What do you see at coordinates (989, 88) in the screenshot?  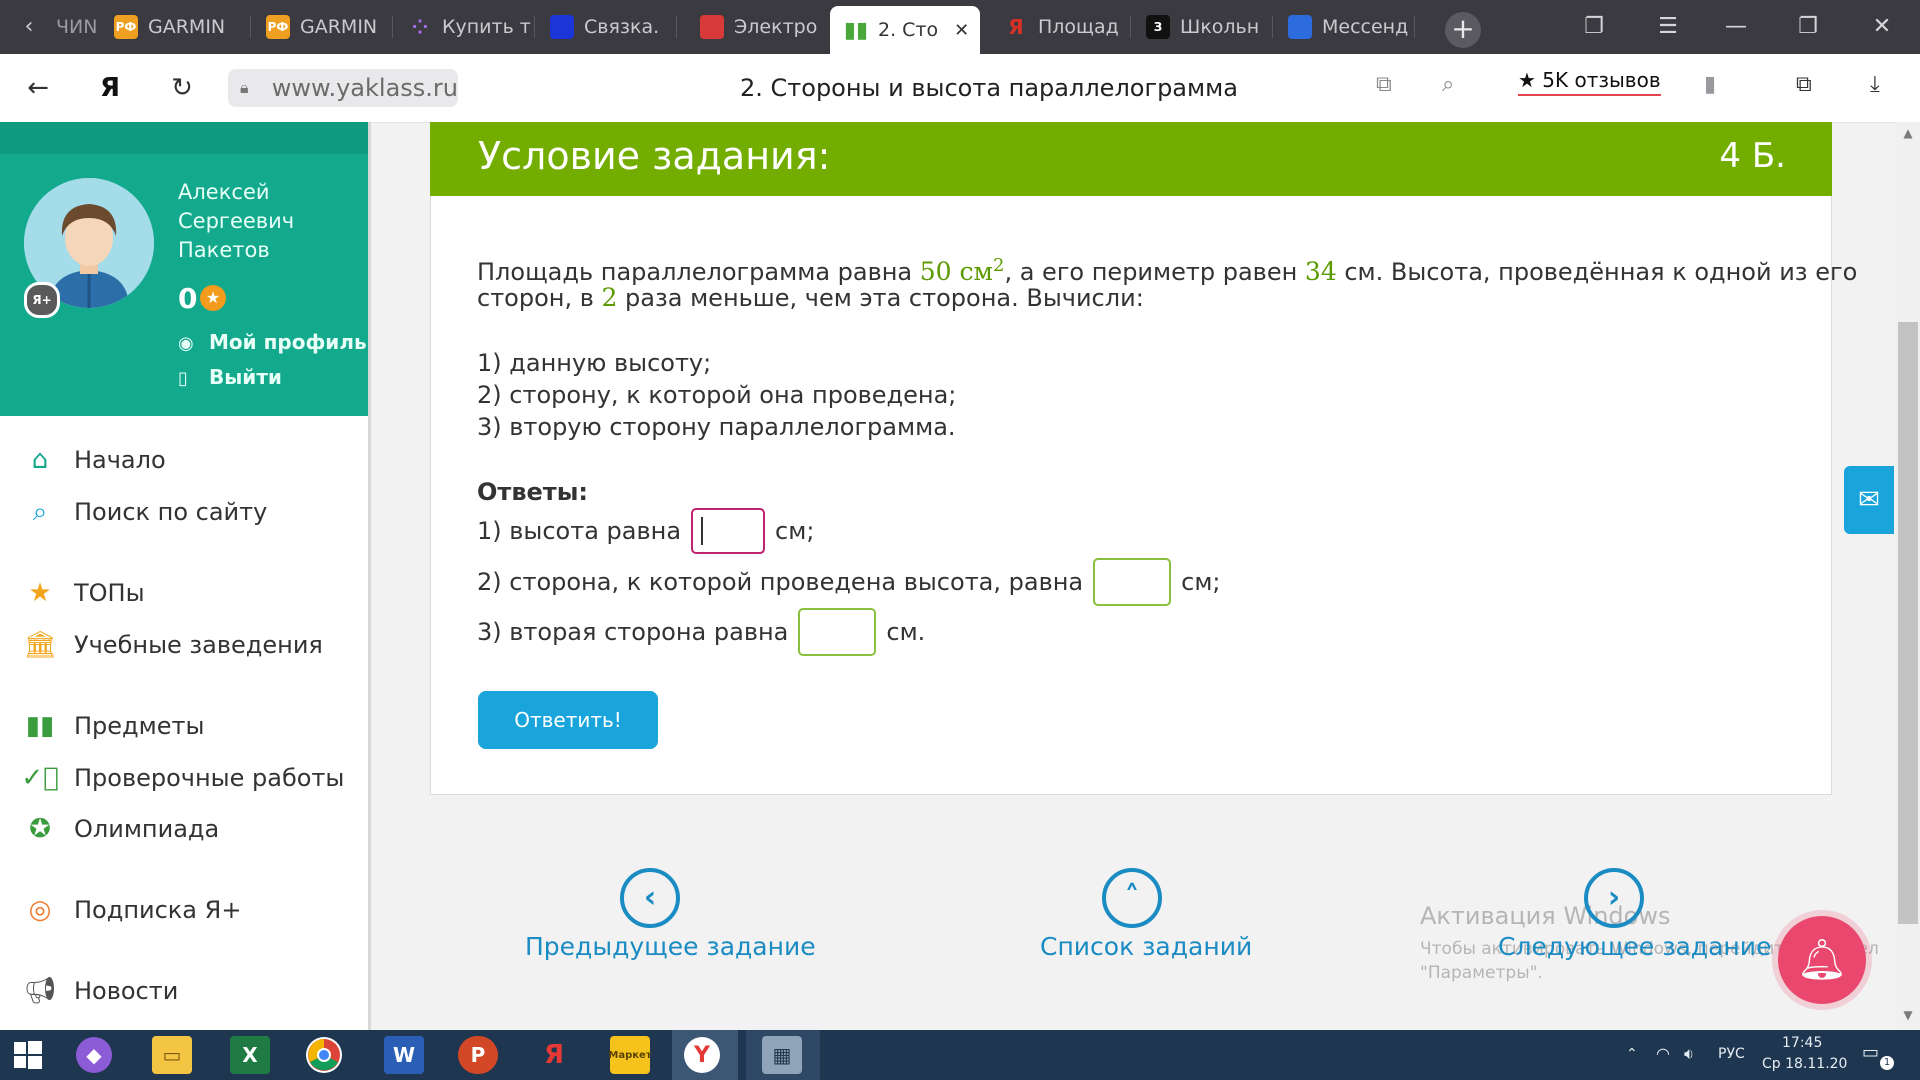 I see `page-title: 2. Стороны и высота параллелограмма` at bounding box center [989, 88].